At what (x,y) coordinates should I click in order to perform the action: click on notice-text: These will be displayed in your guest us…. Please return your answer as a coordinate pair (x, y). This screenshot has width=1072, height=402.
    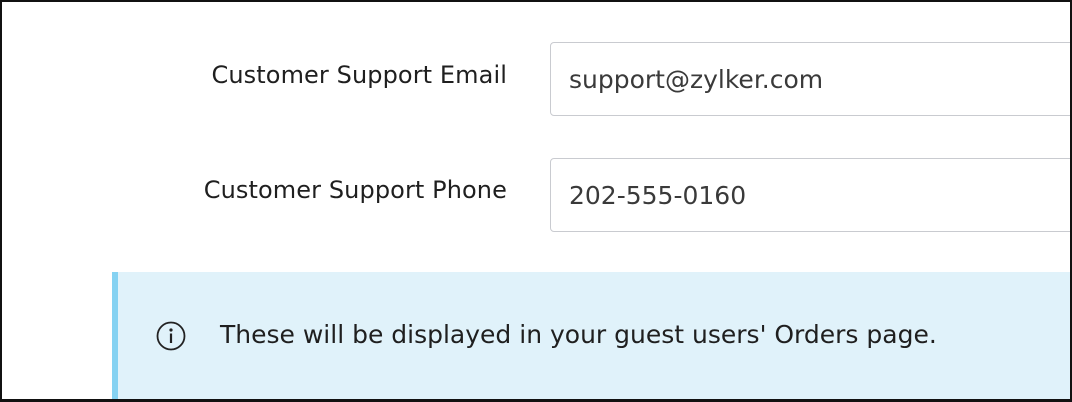
    Looking at the image, I should click on (578, 334).